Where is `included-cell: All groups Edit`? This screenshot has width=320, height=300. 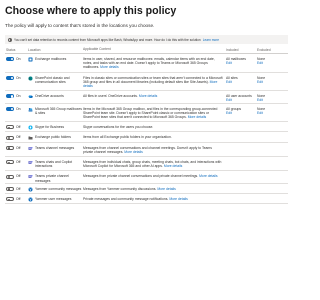
included-cell: All groups Edit is located at coordinates (241, 113).